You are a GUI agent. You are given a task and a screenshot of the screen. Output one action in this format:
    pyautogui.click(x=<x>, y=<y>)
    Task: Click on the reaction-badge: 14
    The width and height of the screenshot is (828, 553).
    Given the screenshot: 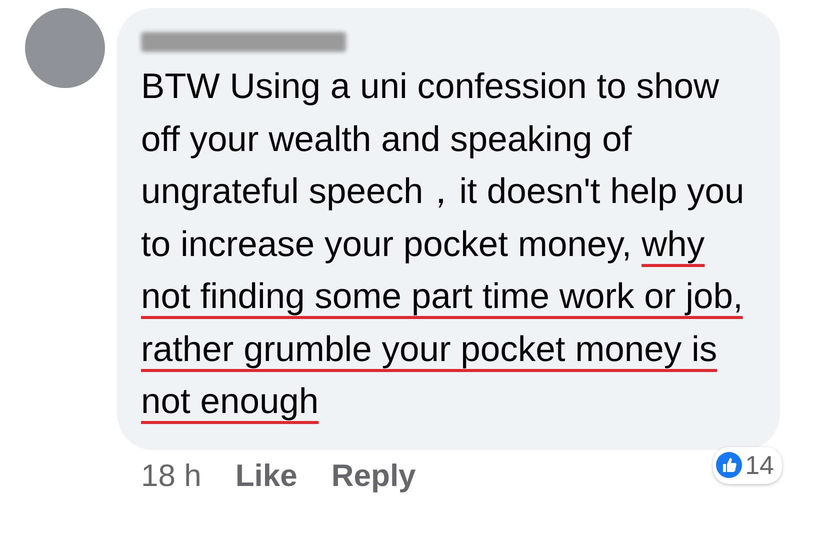 What is the action you would take?
    pyautogui.click(x=747, y=465)
    